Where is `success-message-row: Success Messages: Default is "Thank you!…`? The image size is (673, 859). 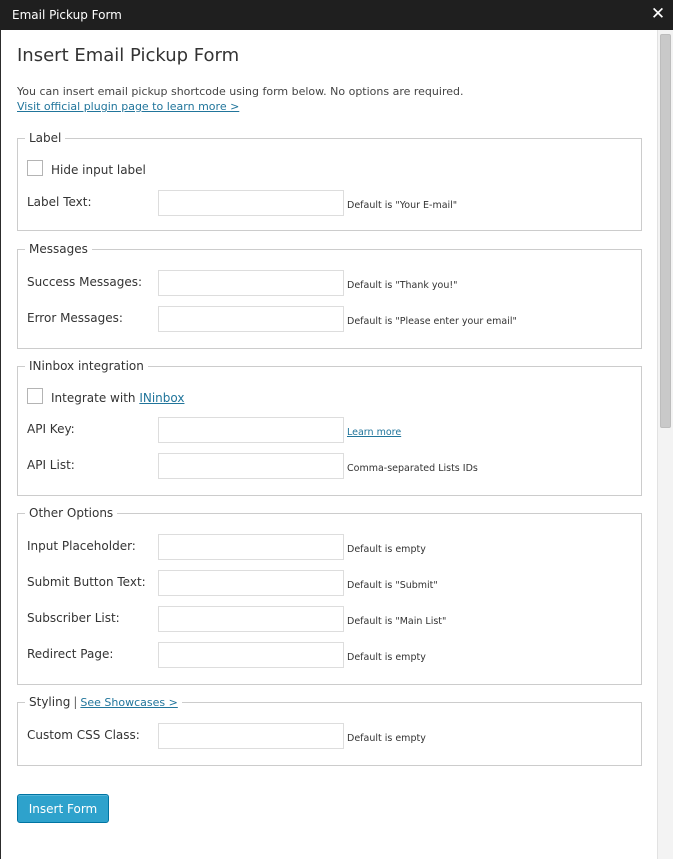
success-message-row: Success Messages: Default is "Thank you!… is located at coordinates (329, 283).